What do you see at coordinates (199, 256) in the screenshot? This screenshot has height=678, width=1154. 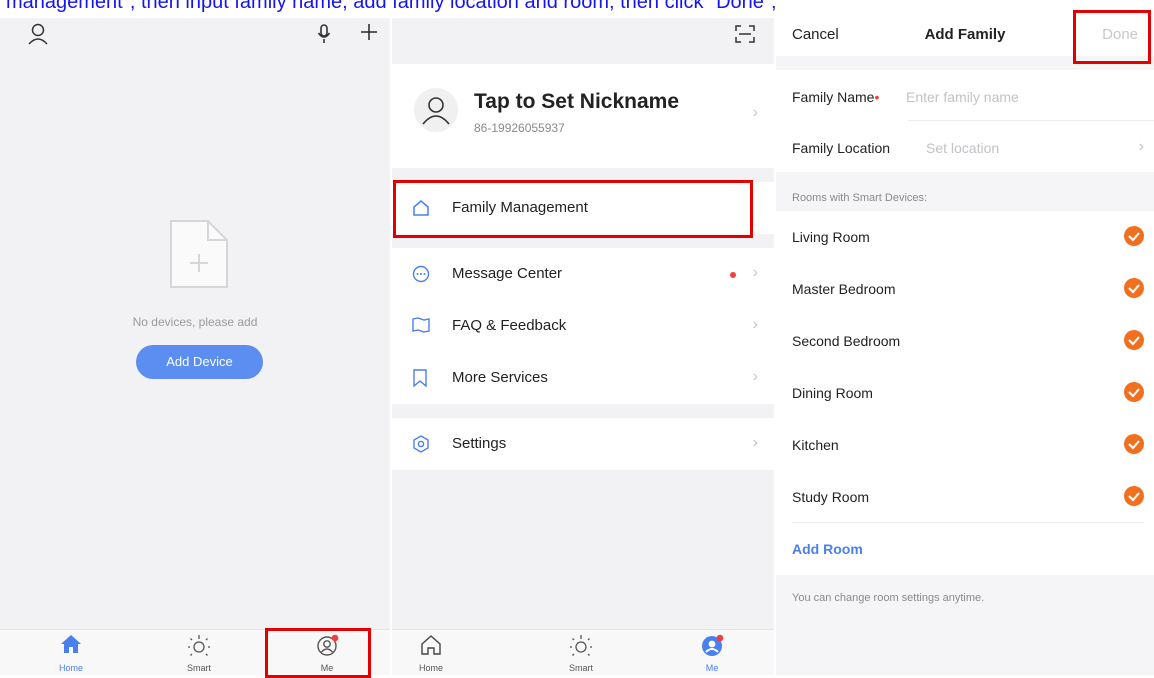 I see `empty-document-icon` at bounding box center [199, 256].